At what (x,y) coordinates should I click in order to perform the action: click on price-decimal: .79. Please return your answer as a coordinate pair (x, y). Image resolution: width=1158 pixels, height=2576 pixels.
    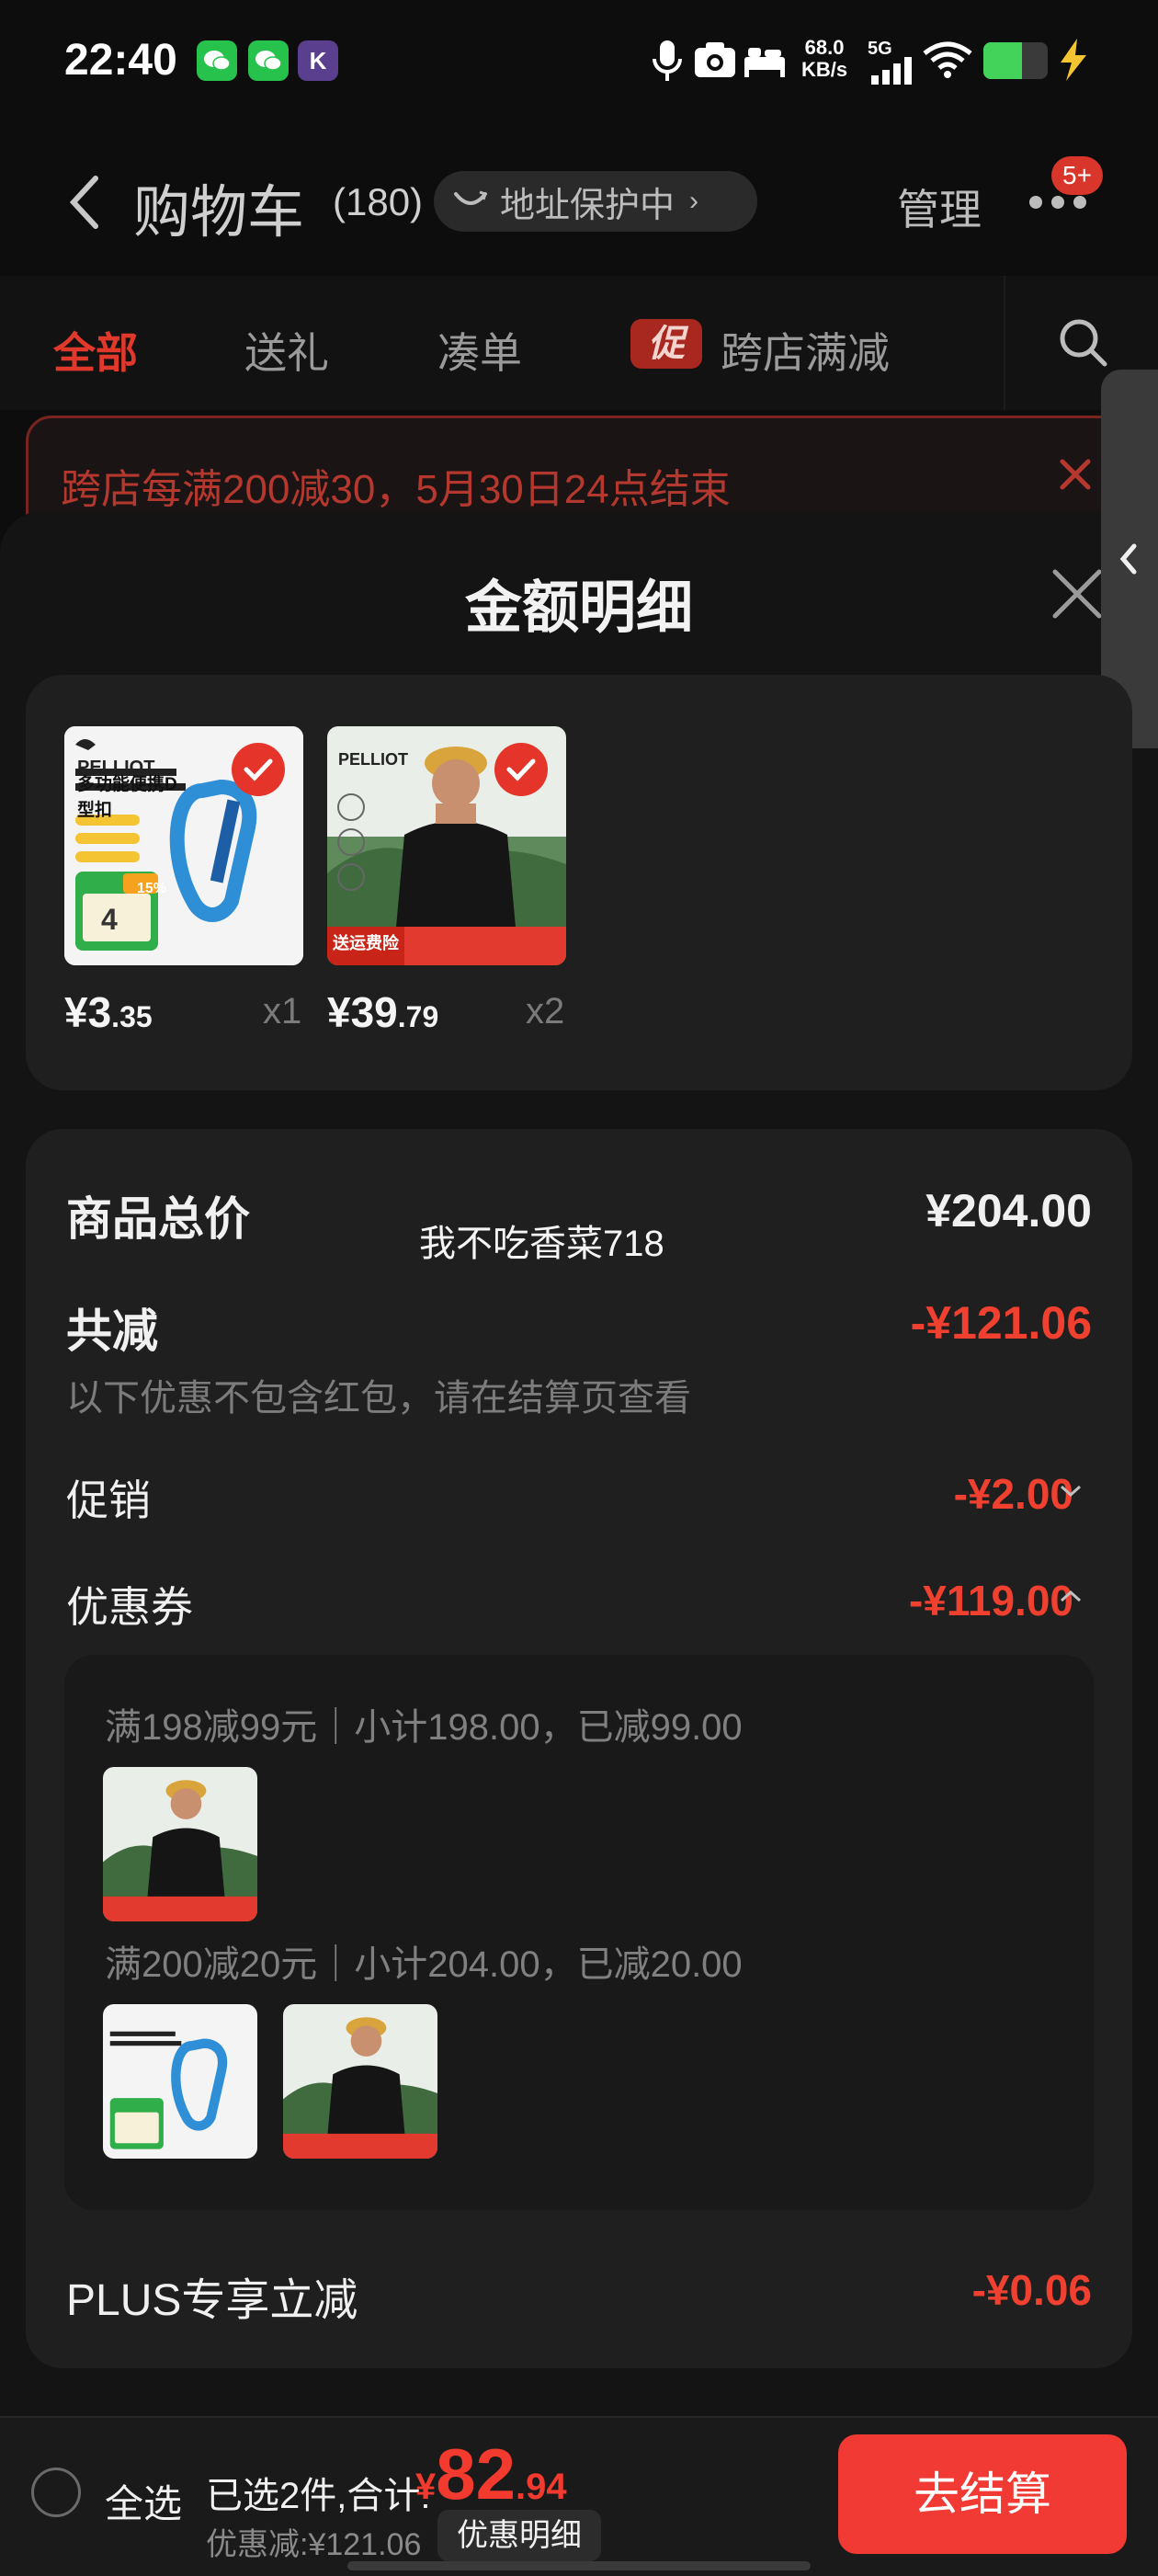
    Looking at the image, I should click on (418, 1016).